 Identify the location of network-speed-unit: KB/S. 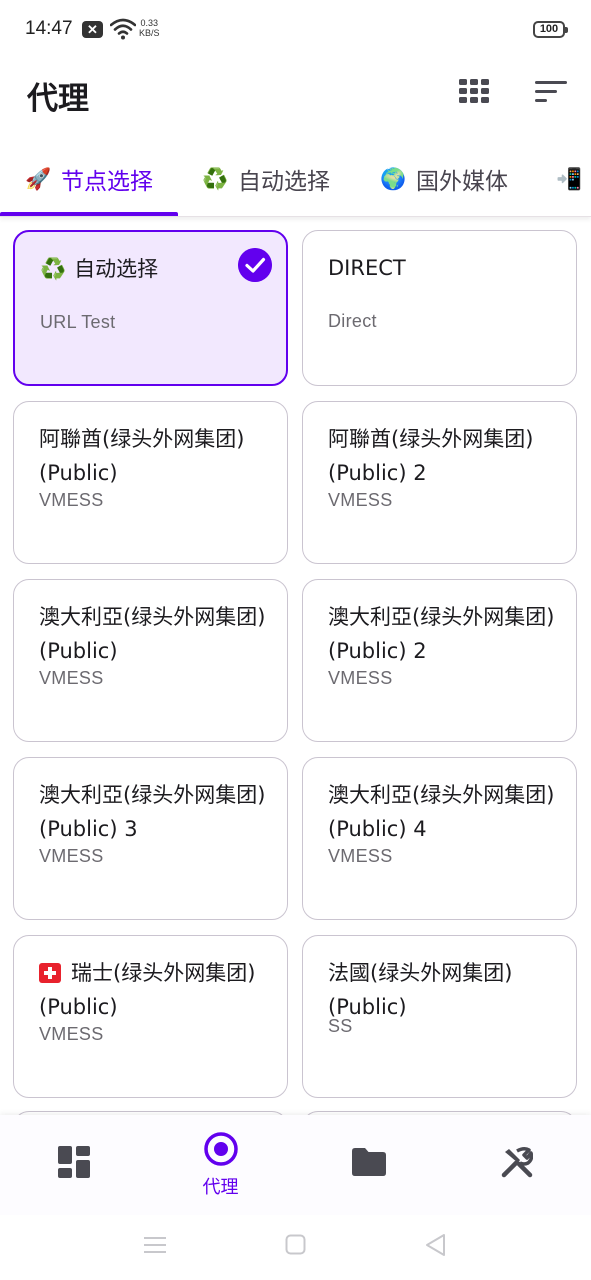
(149, 33).